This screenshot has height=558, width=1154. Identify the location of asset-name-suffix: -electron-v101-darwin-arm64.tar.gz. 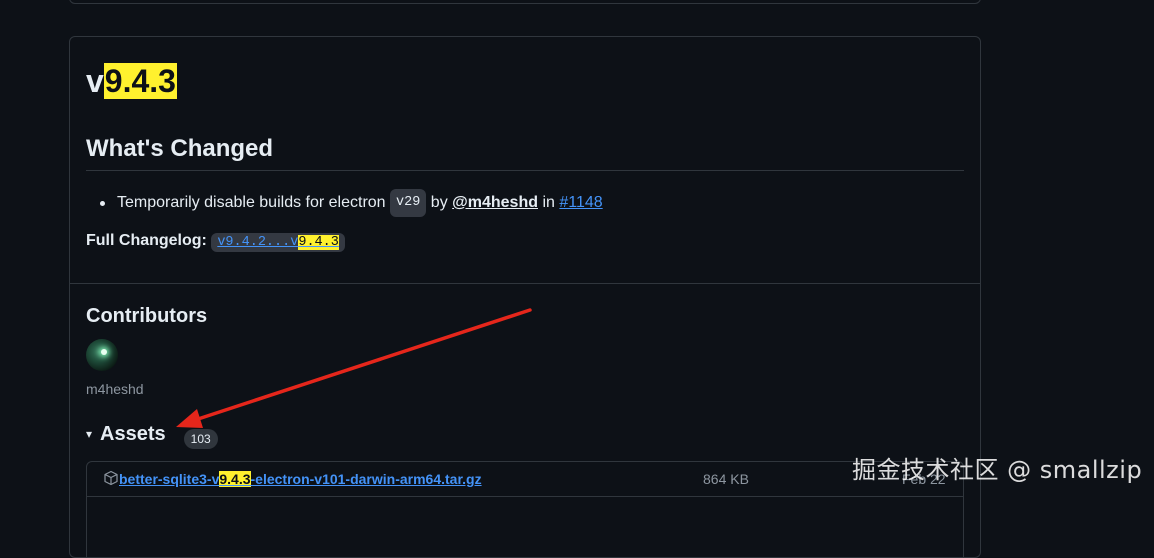
(366, 479).